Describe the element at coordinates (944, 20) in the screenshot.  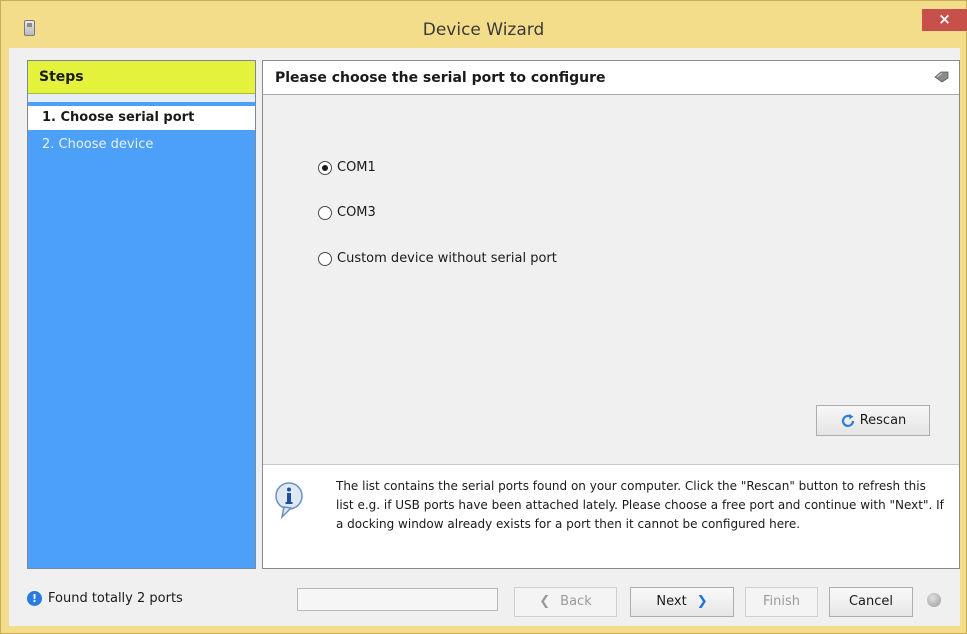
I see `close-button: ×` at that location.